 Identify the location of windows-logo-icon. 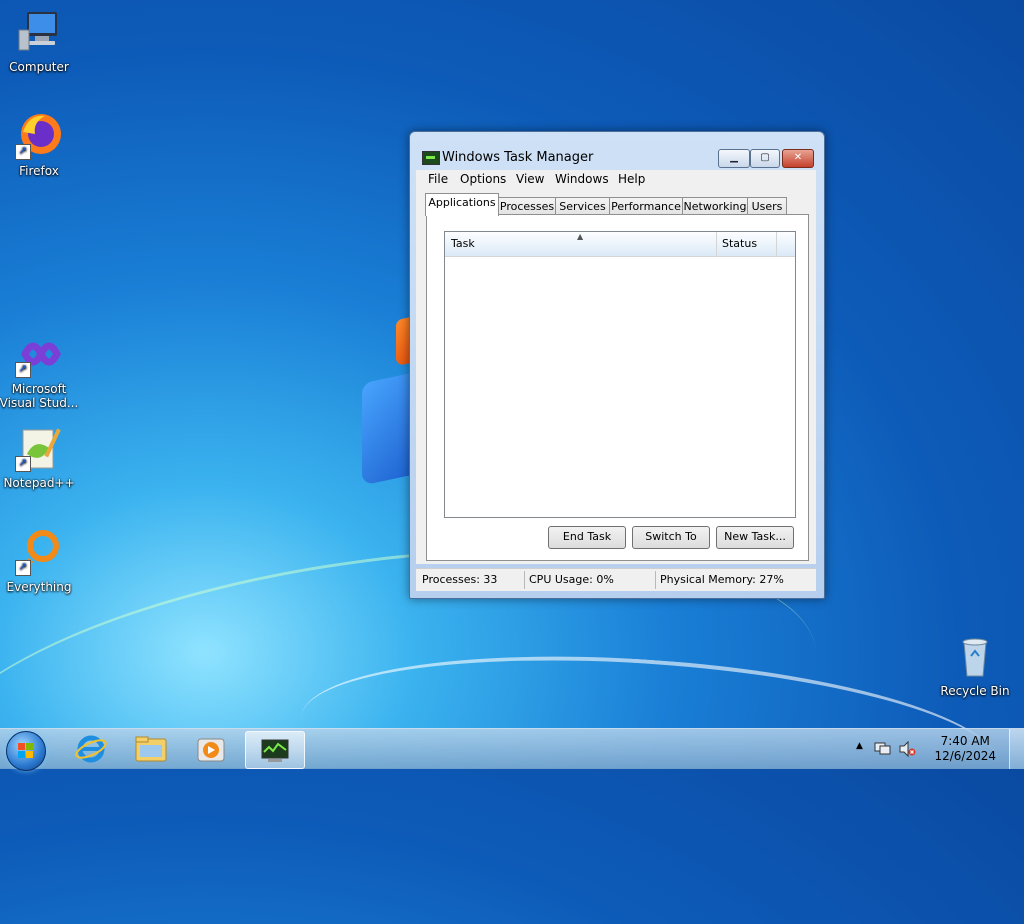
(25, 750).